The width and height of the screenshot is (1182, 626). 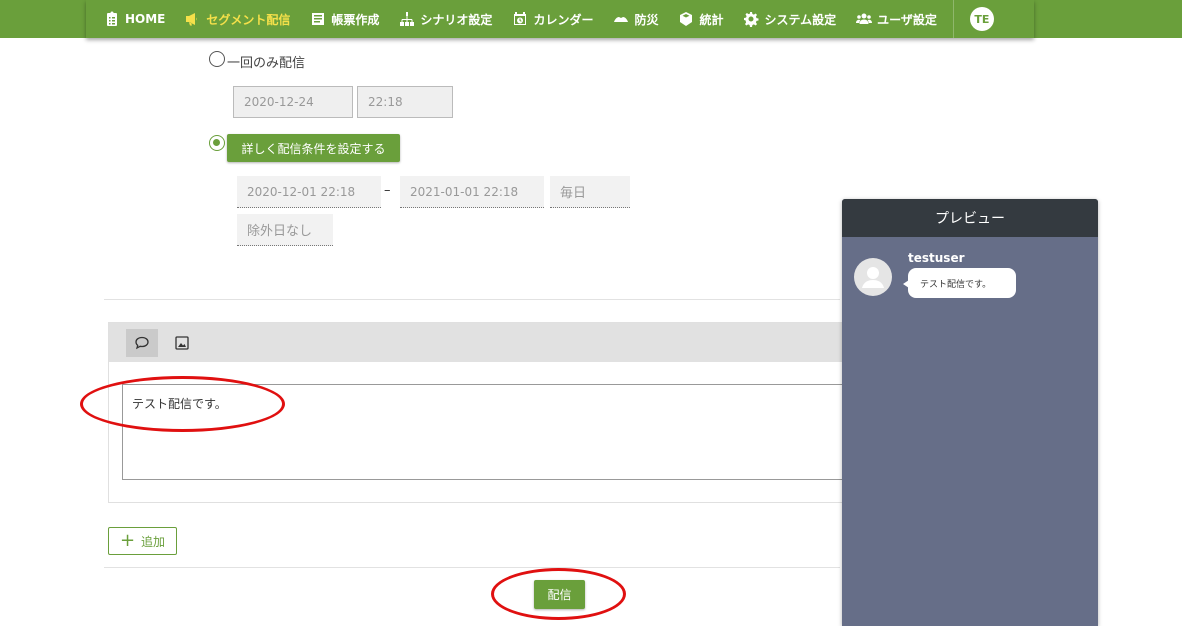 I want to click on add-message-button: + 追加, so click(x=142, y=541).